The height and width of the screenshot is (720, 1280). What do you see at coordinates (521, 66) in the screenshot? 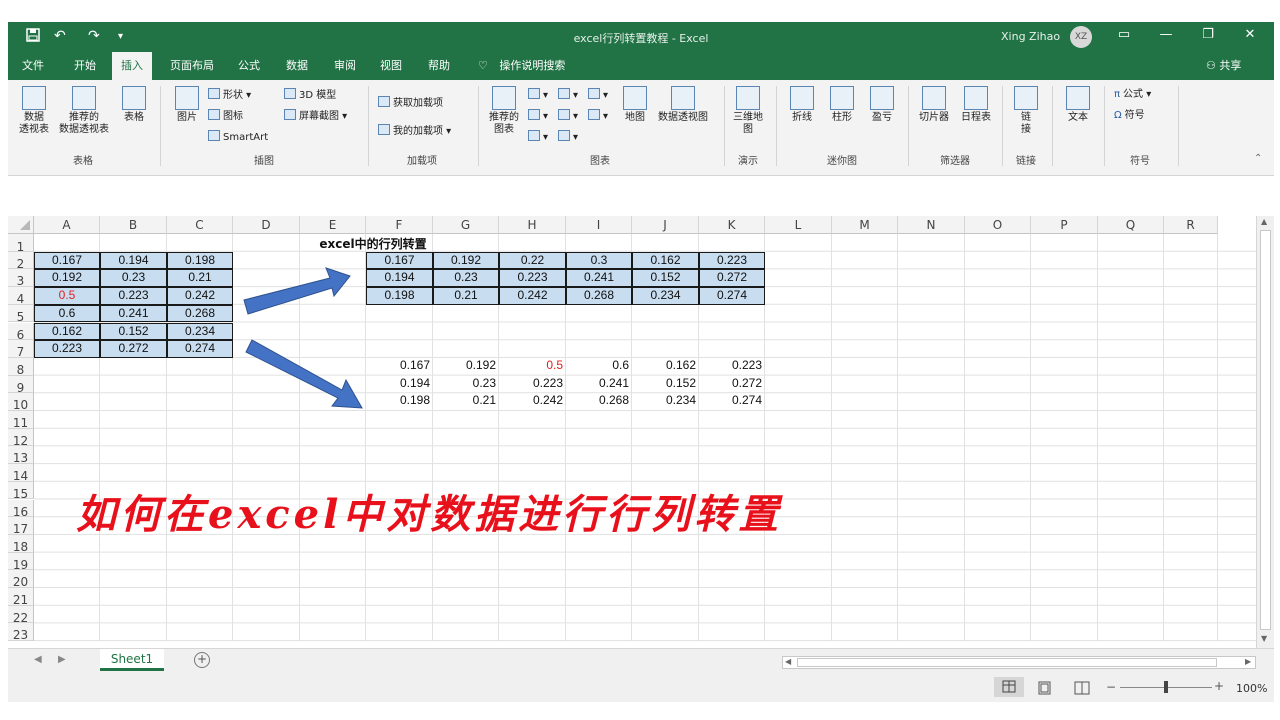
I see `tell-me-search: ♡ 操作说明搜索` at bounding box center [521, 66].